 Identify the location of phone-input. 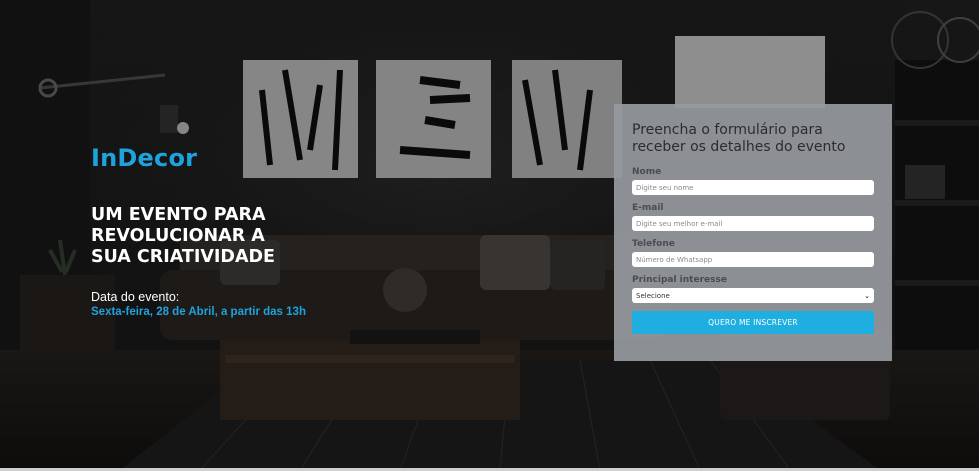
(753, 259).